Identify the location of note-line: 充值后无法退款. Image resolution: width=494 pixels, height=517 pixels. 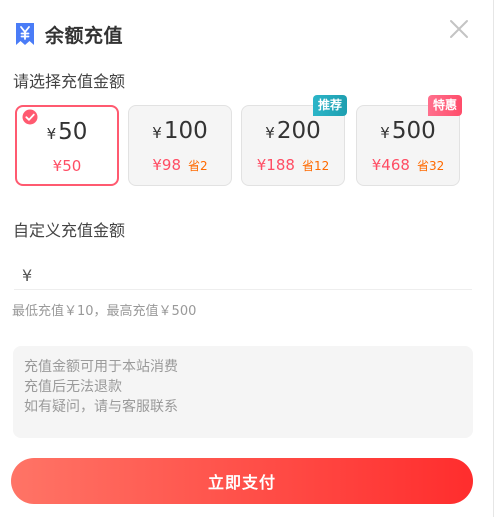
(73, 387).